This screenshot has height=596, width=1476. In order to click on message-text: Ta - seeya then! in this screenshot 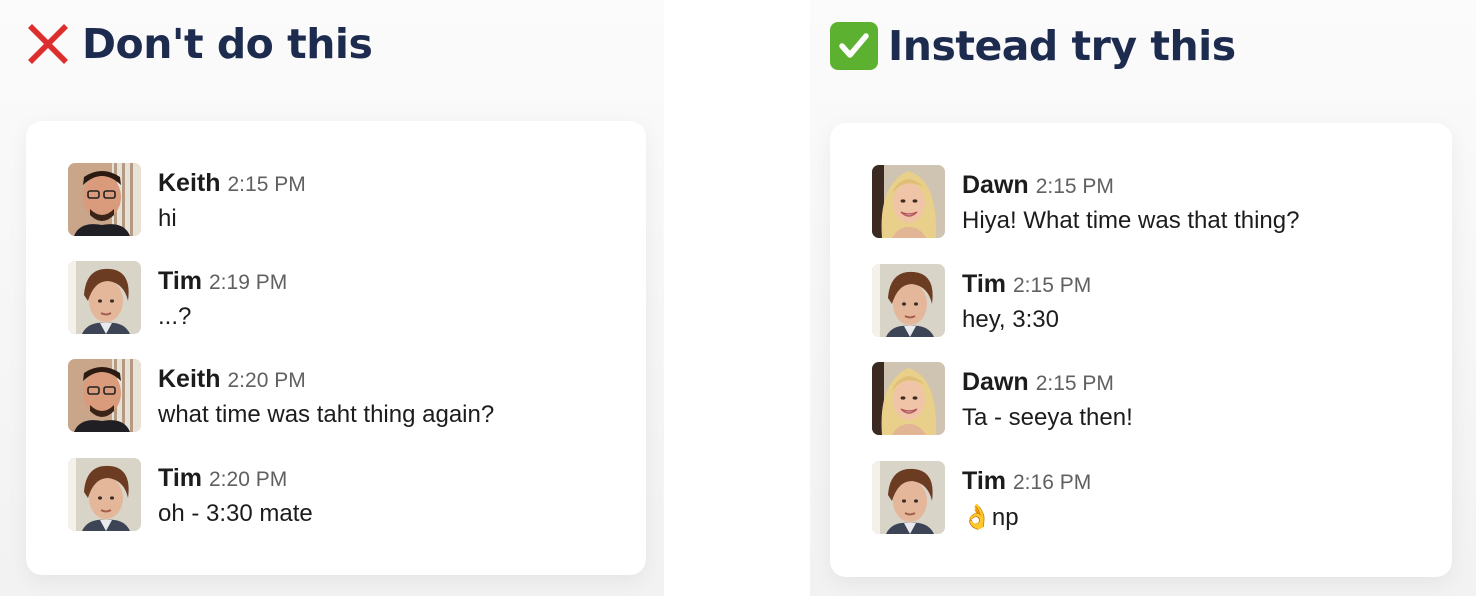, I will do `click(1047, 417)`.